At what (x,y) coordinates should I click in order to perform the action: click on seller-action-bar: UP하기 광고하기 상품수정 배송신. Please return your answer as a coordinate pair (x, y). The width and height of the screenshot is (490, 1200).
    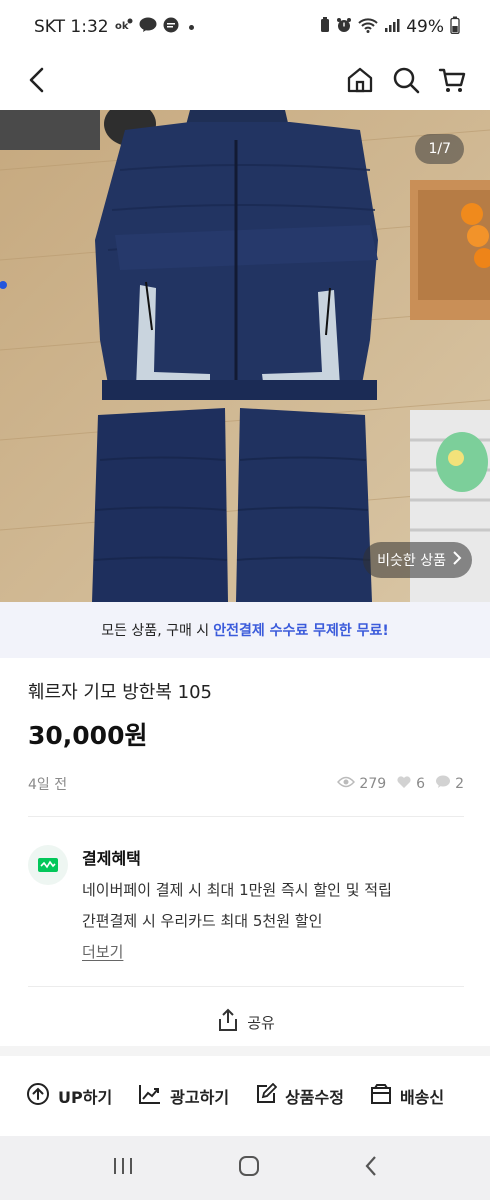
    Looking at the image, I should click on (245, 1096).